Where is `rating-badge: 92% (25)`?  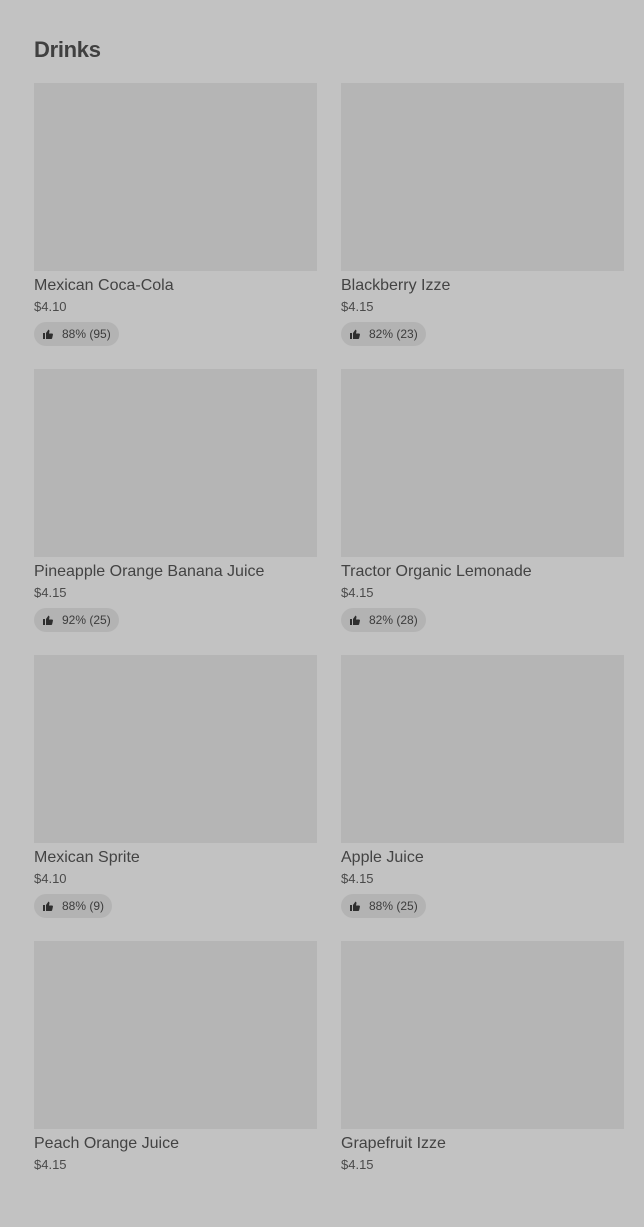 rating-badge: 92% (25) is located at coordinates (76, 620).